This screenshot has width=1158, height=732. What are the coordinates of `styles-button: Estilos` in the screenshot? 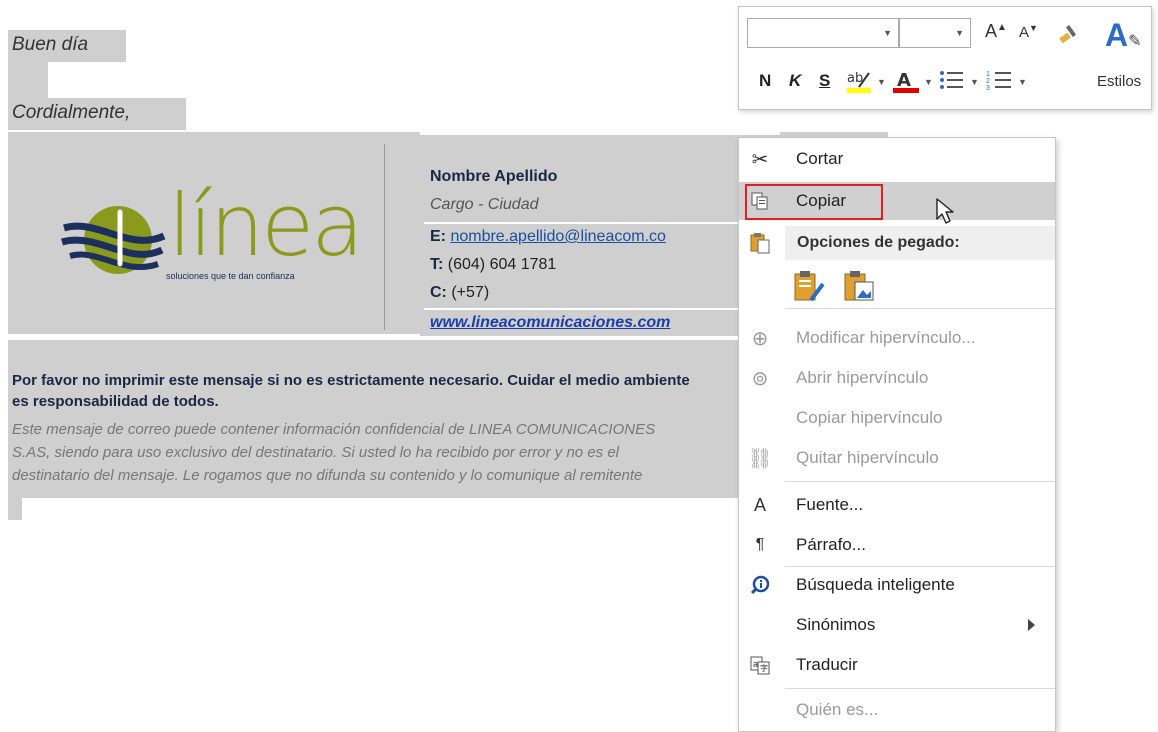 It's located at (1119, 81).